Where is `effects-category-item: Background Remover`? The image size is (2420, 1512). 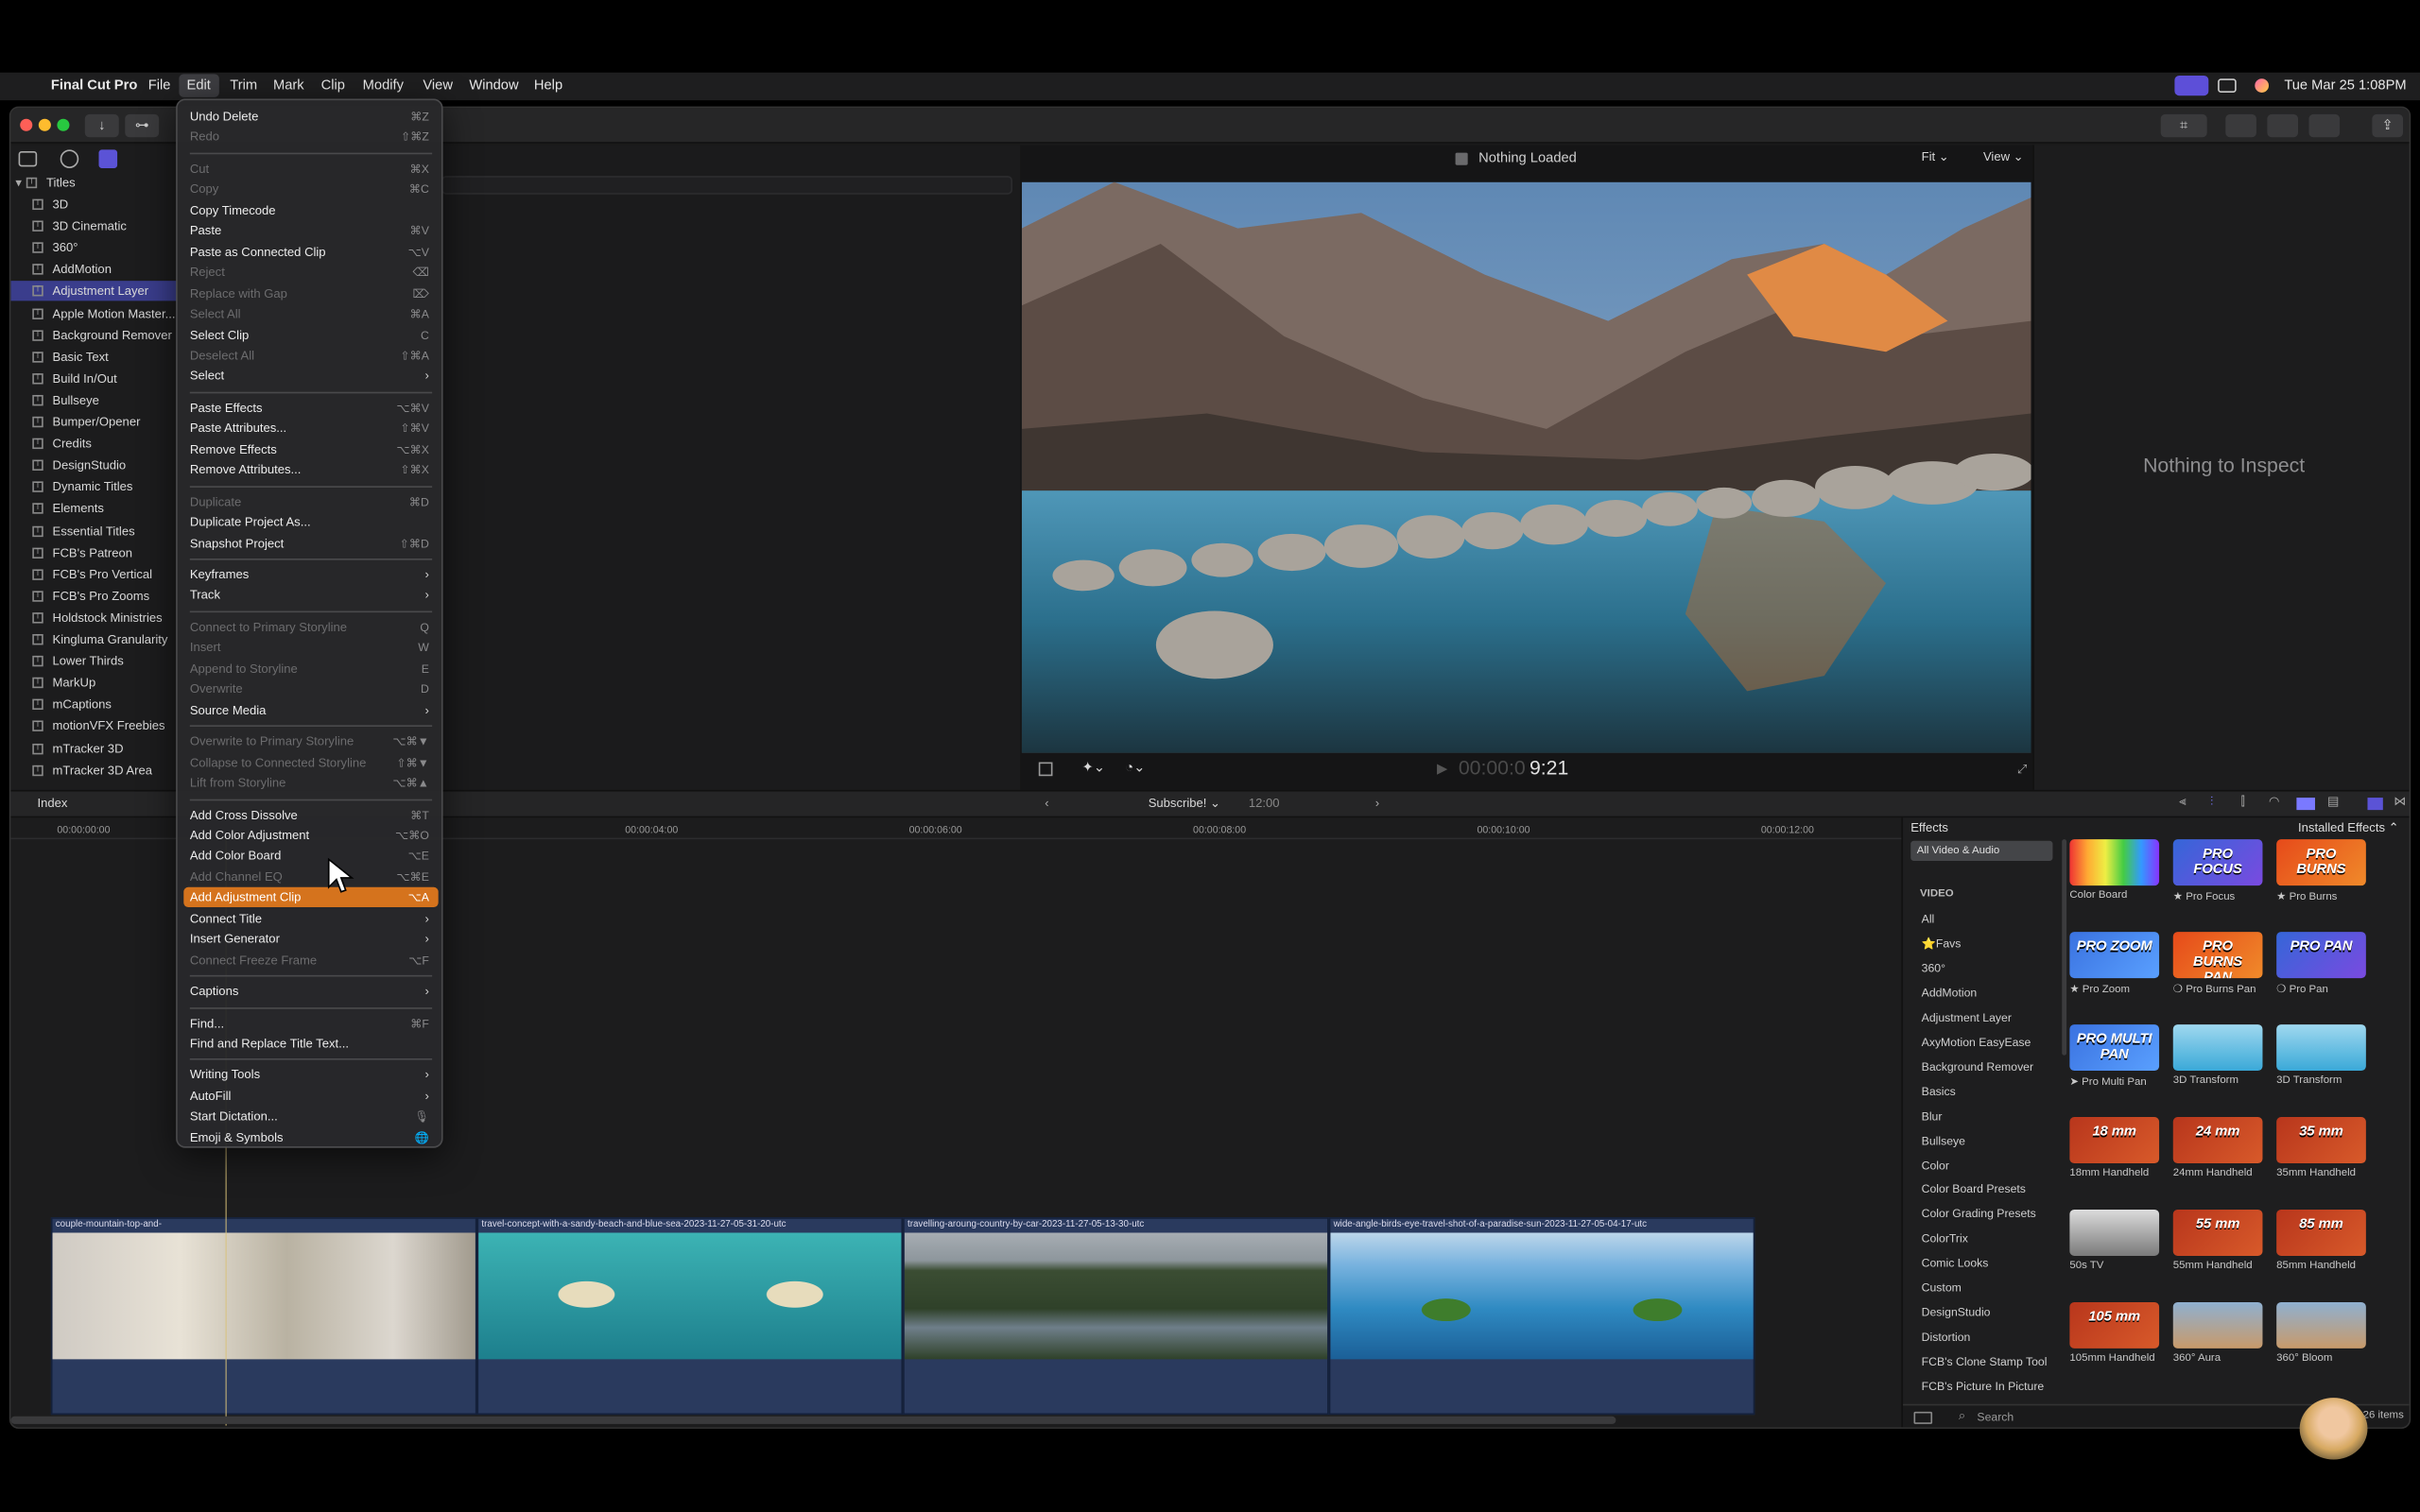
effects-category-item: Background Remover is located at coordinates (1982, 1067).